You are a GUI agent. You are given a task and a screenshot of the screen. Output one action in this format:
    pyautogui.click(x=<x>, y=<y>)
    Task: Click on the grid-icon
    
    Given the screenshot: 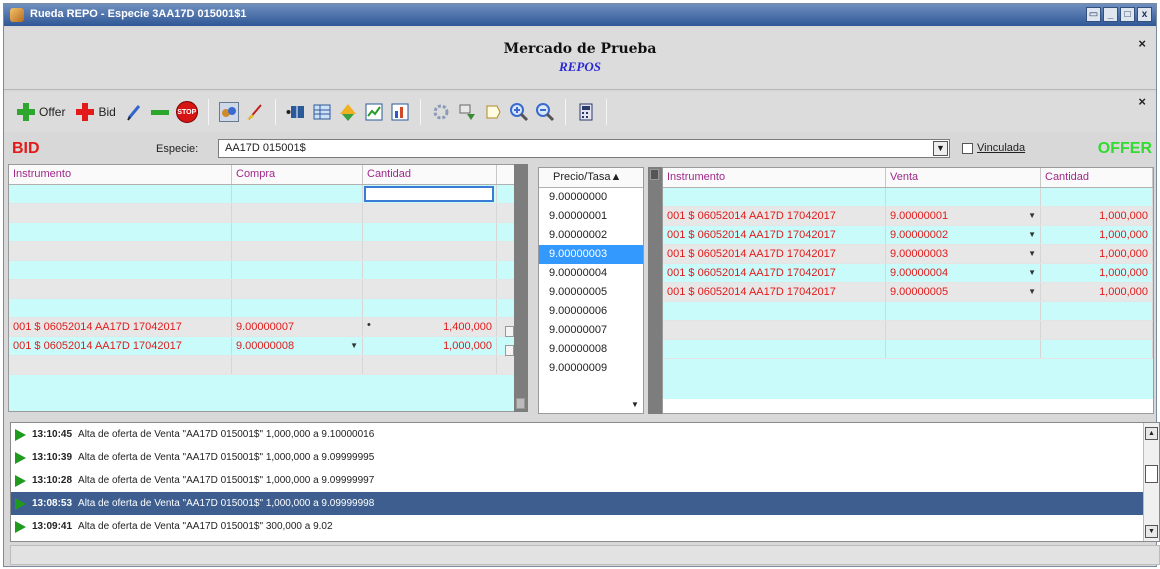 What is the action you would take?
    pyautogui.click(x=322, y=112)
    